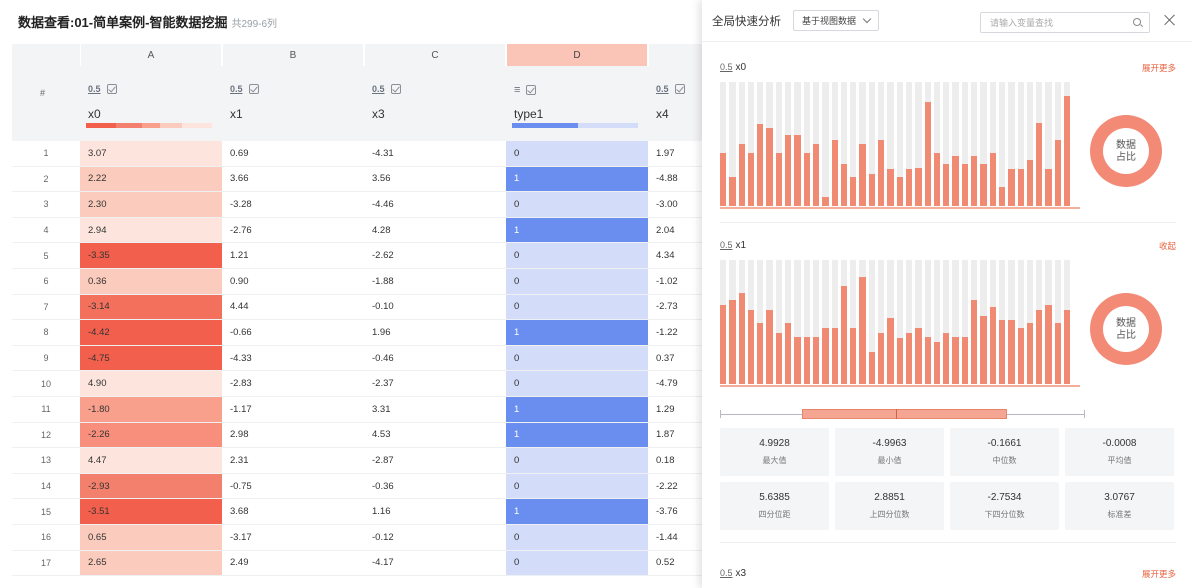 The width and height of the screenshot is (1192, 588). I want to click on cell-x1: 1.21, so click(293, 255).